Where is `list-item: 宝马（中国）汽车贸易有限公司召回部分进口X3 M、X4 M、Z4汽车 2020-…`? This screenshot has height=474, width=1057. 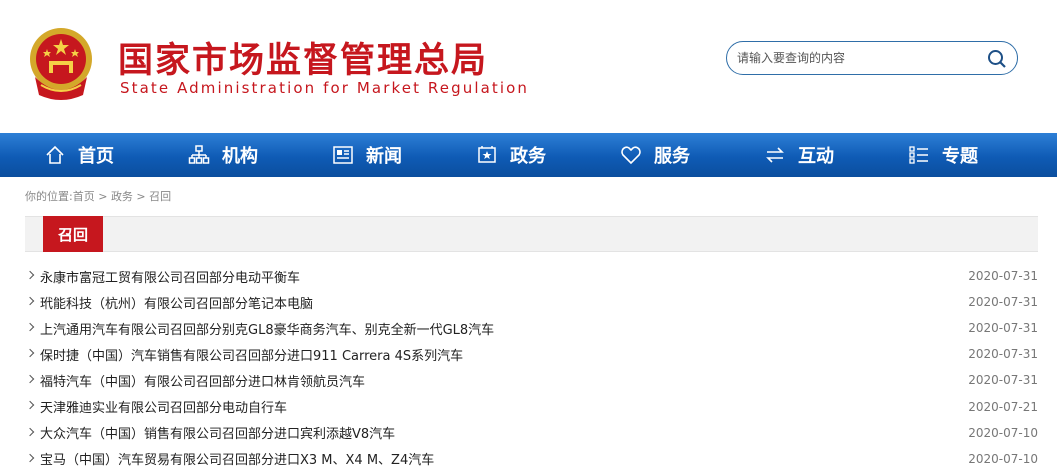
list-item: 宝马（中国）汽车贸易有限公司召回部分进口X3 M、X4 M、Z4汽车 2020-… is located at coordinates (531, 459).